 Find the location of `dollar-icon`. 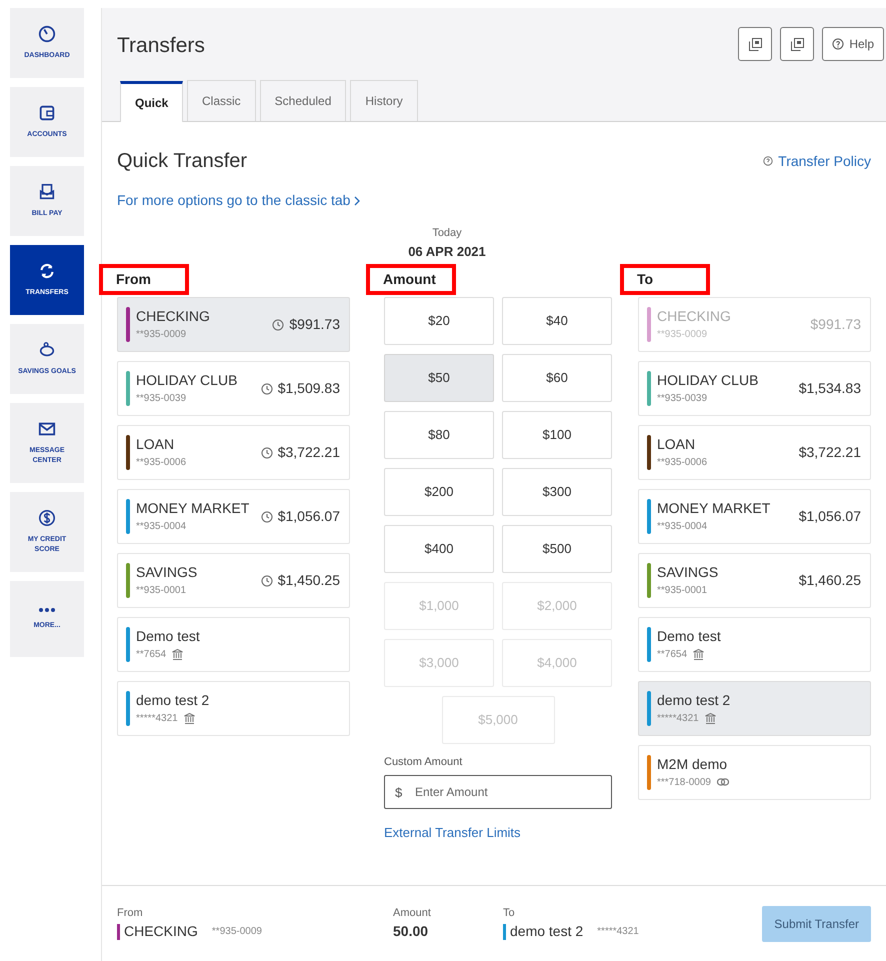

dollar-icon is located at coordinates (47, 518).